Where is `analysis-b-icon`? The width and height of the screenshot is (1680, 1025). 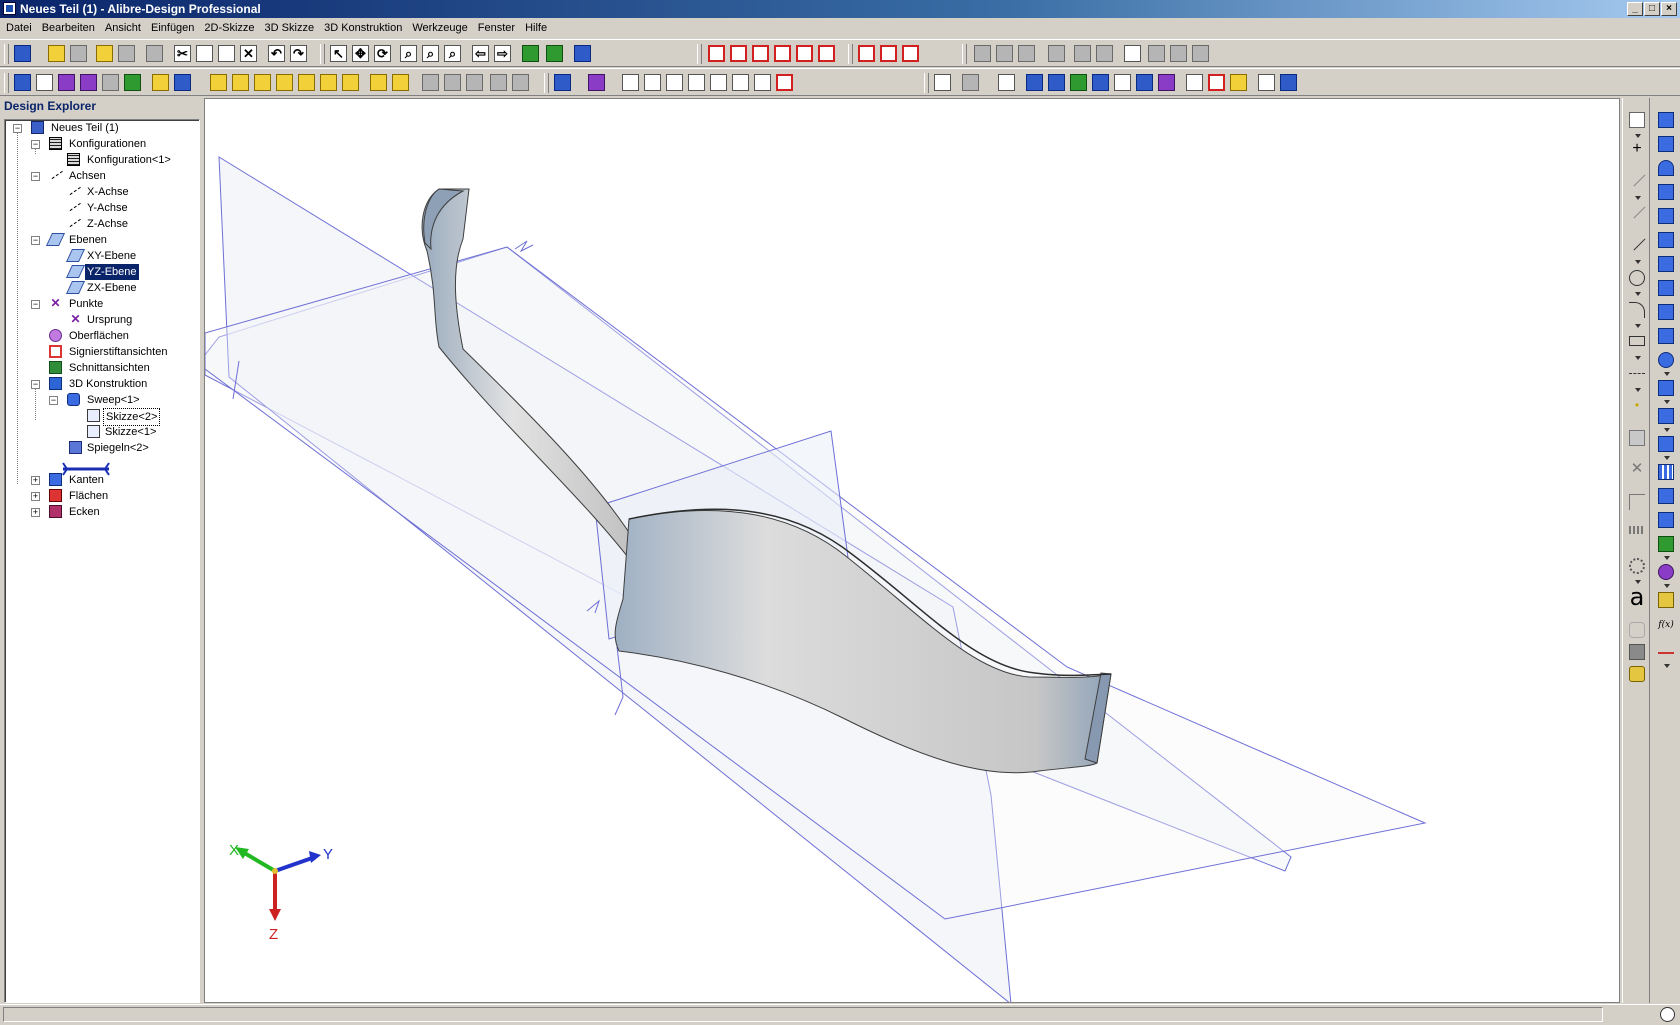
analysis-b-icon is located at coordinates (1216, 82).